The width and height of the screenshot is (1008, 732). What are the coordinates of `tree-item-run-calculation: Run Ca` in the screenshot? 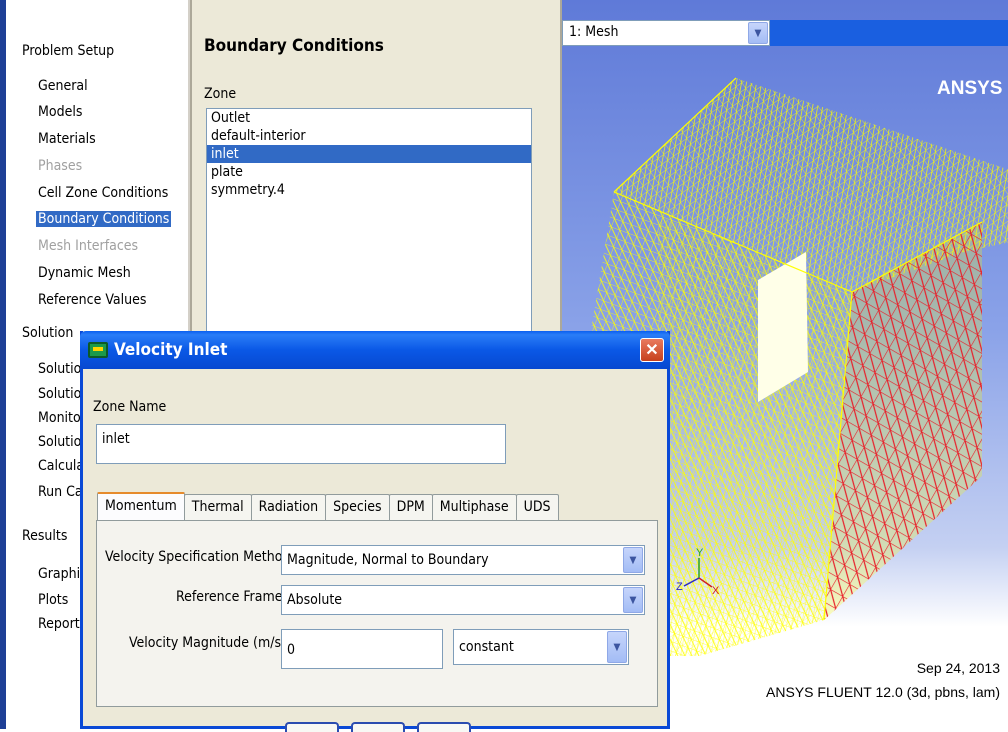 It's located at (60, 492).